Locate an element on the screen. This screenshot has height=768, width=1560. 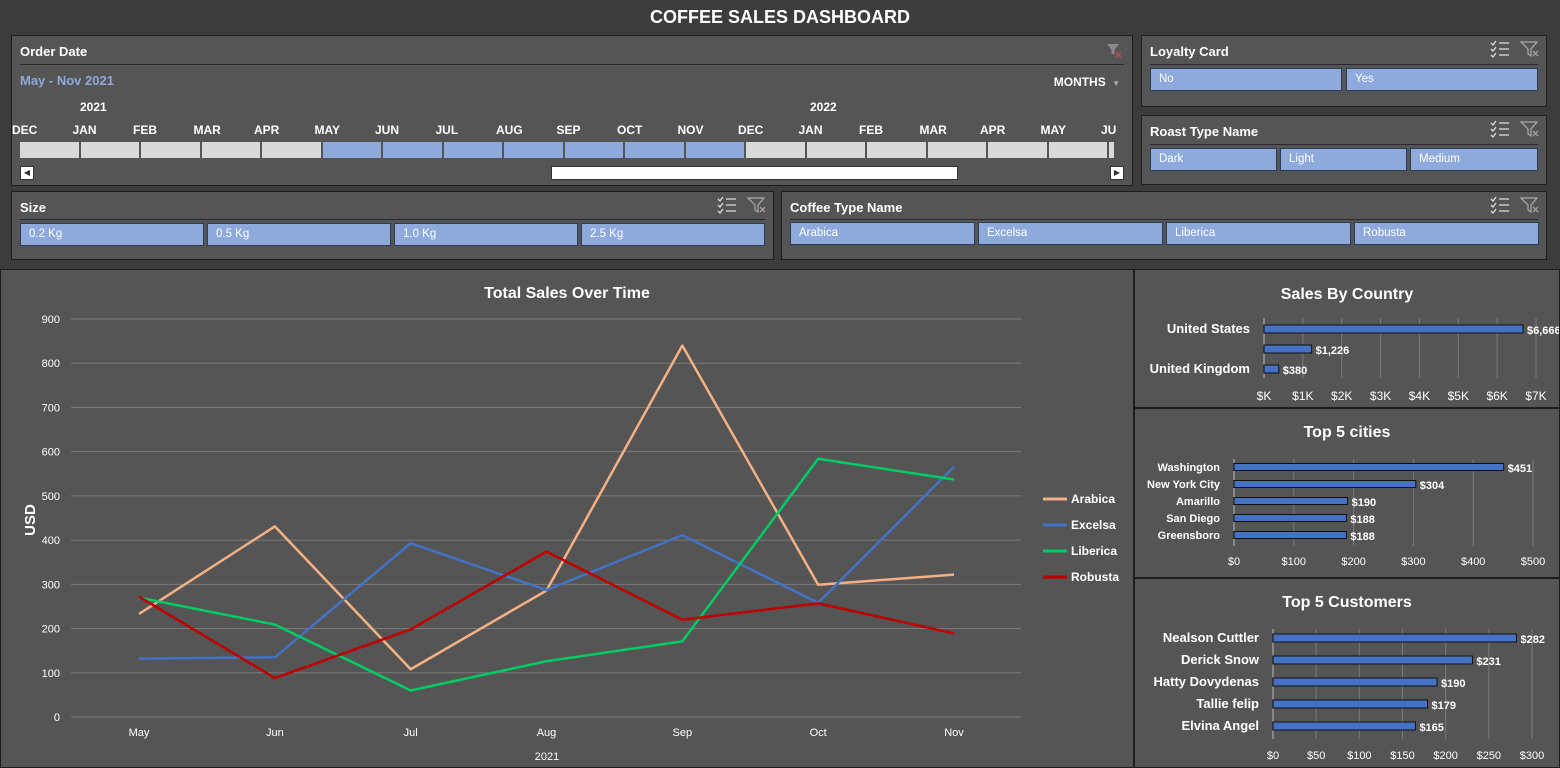
x-tick-label: $150 is located at coordinates (1402, 756).